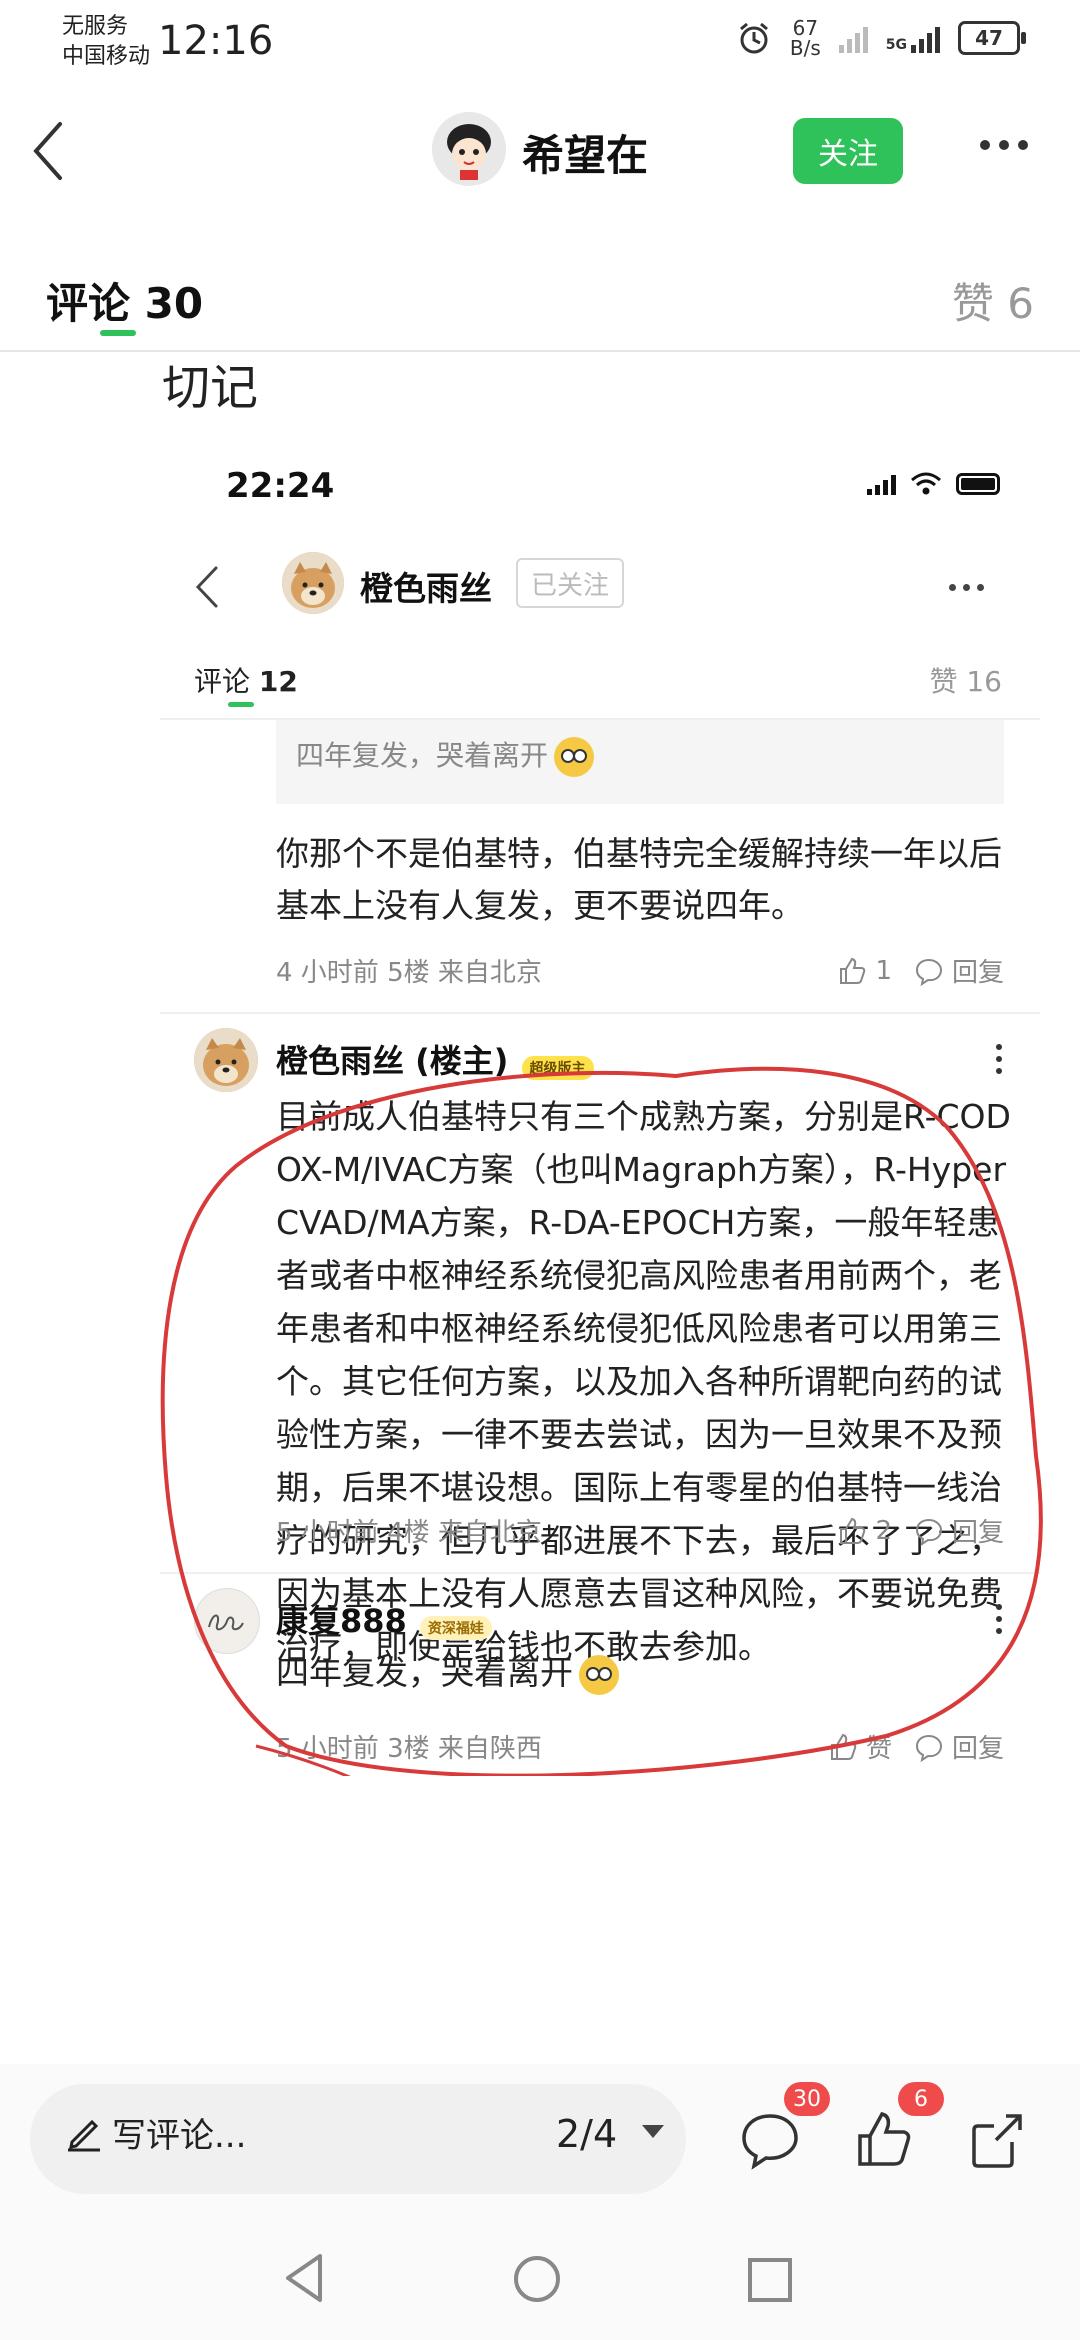 Image resolution: width=1080 pixels, height=2340 pixels. I want to click on carrier-line-2: 中国移动, so click(106, 56).